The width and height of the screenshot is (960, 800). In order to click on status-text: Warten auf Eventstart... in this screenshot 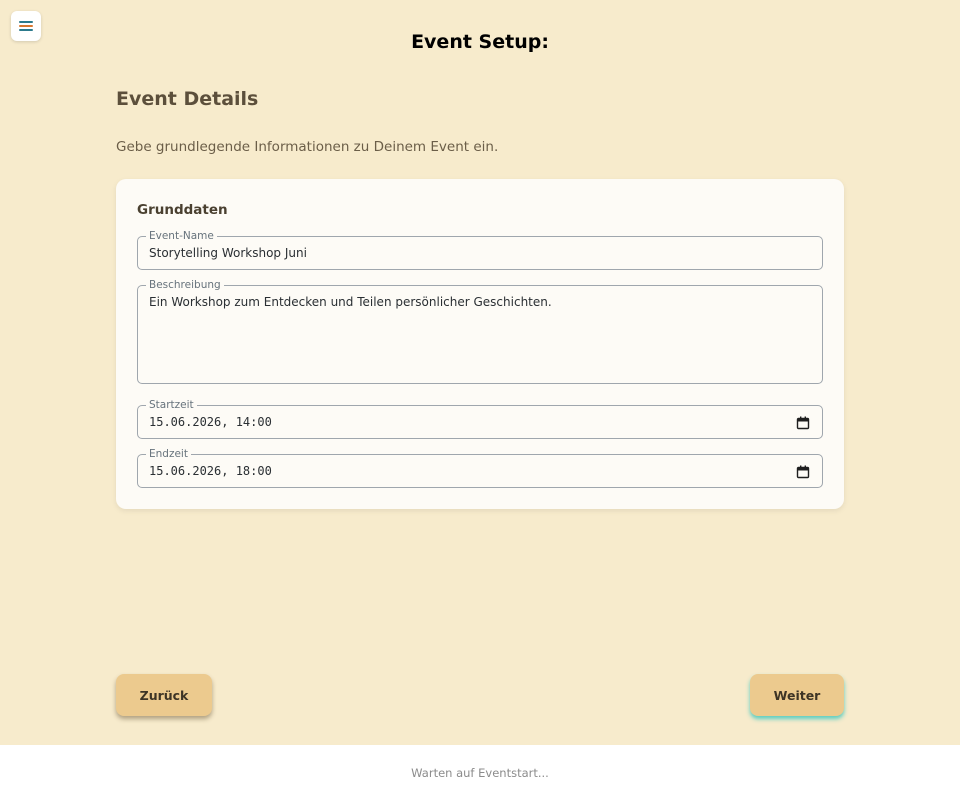, I will do `click(480, 773)`.